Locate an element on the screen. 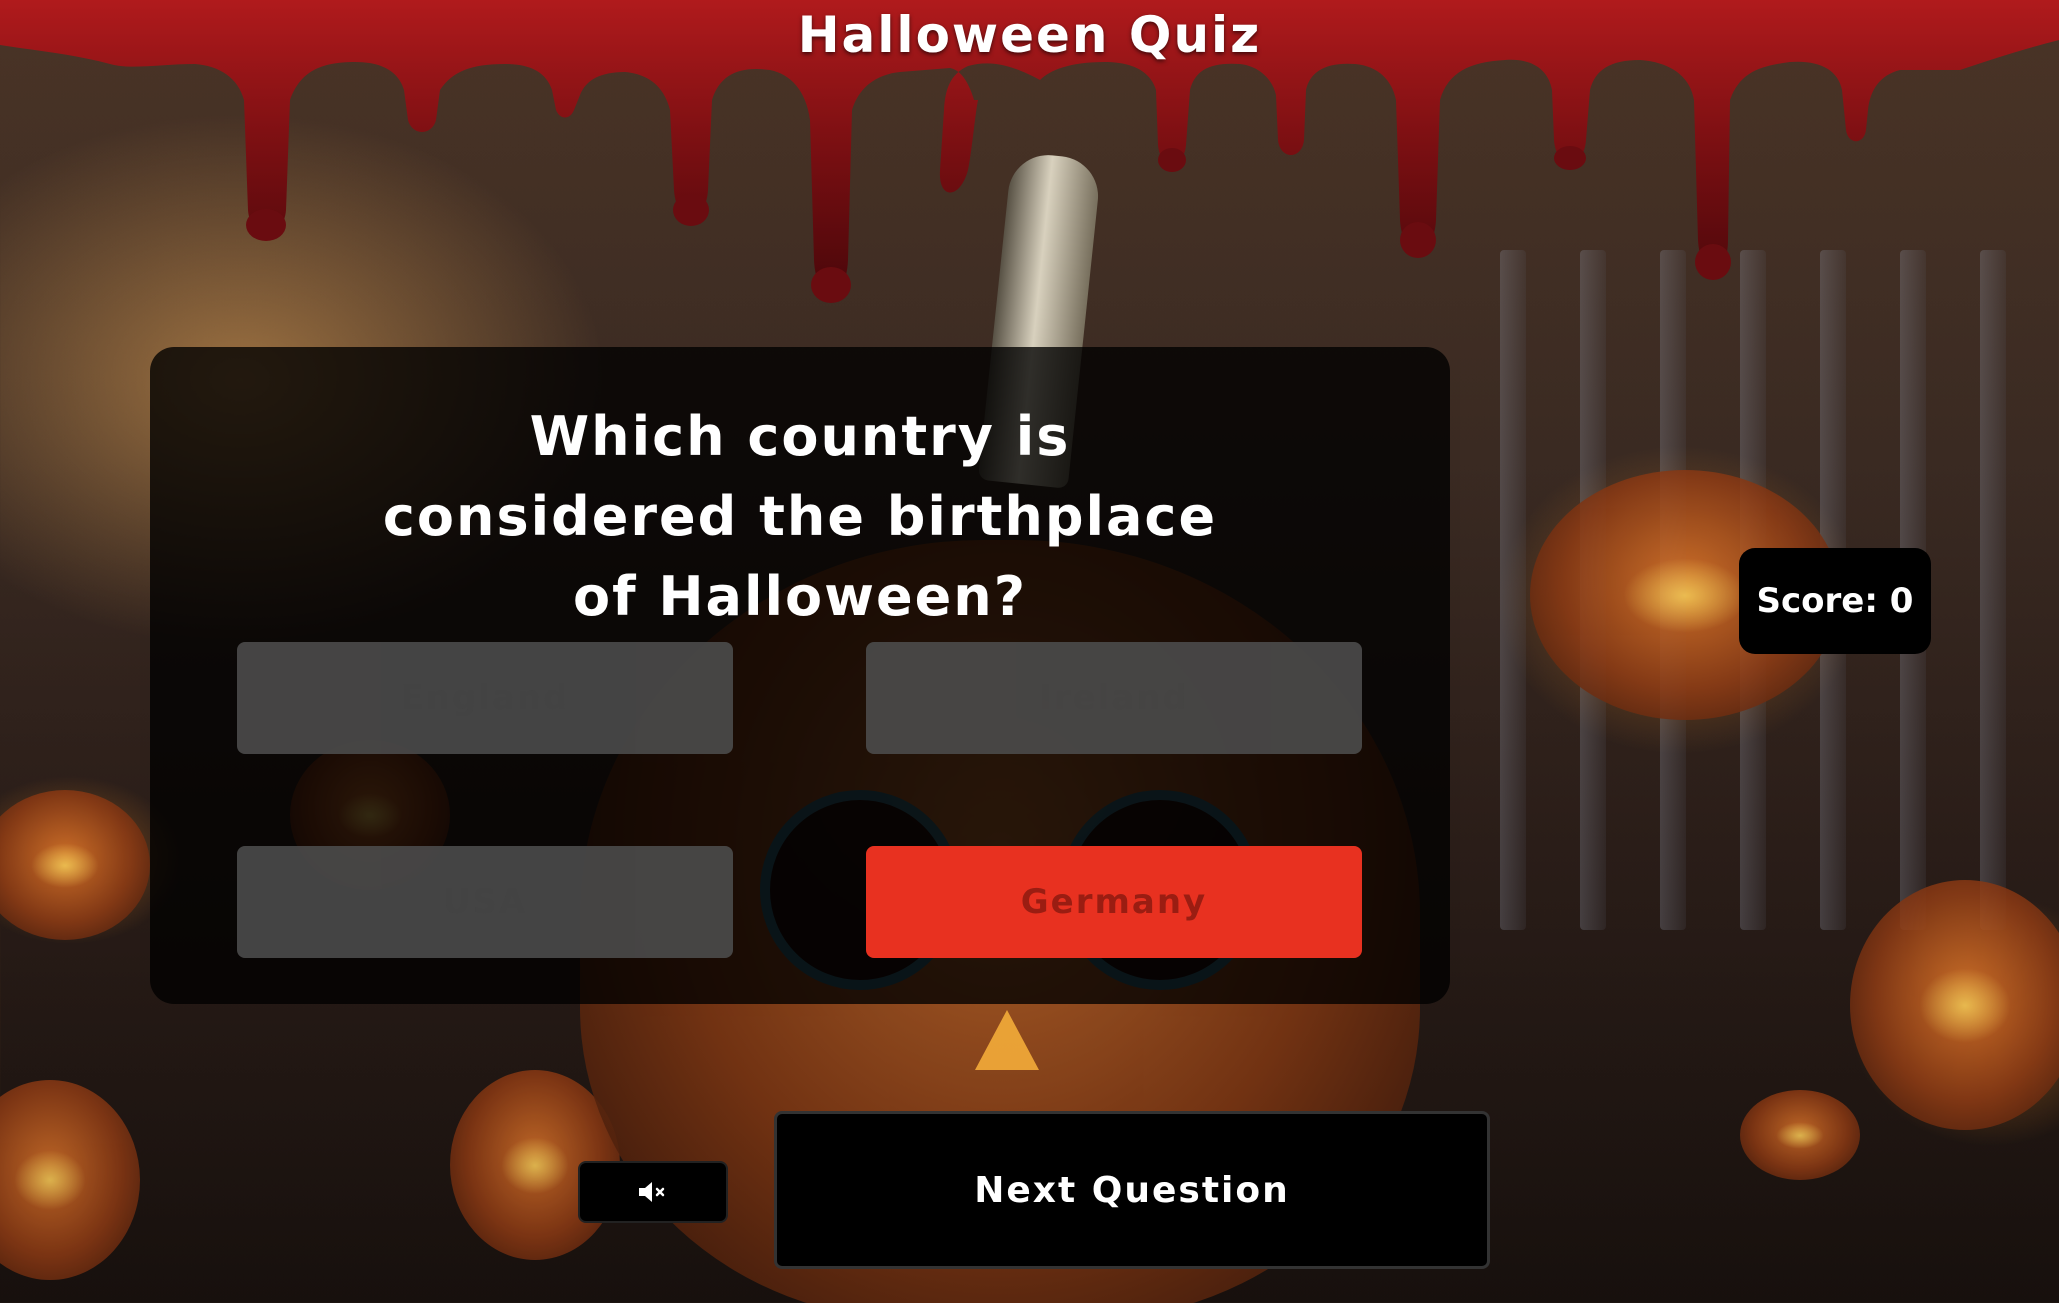 This screenshot has width=2059, height=1303. mute-button is located at coordinates (653, 1192).